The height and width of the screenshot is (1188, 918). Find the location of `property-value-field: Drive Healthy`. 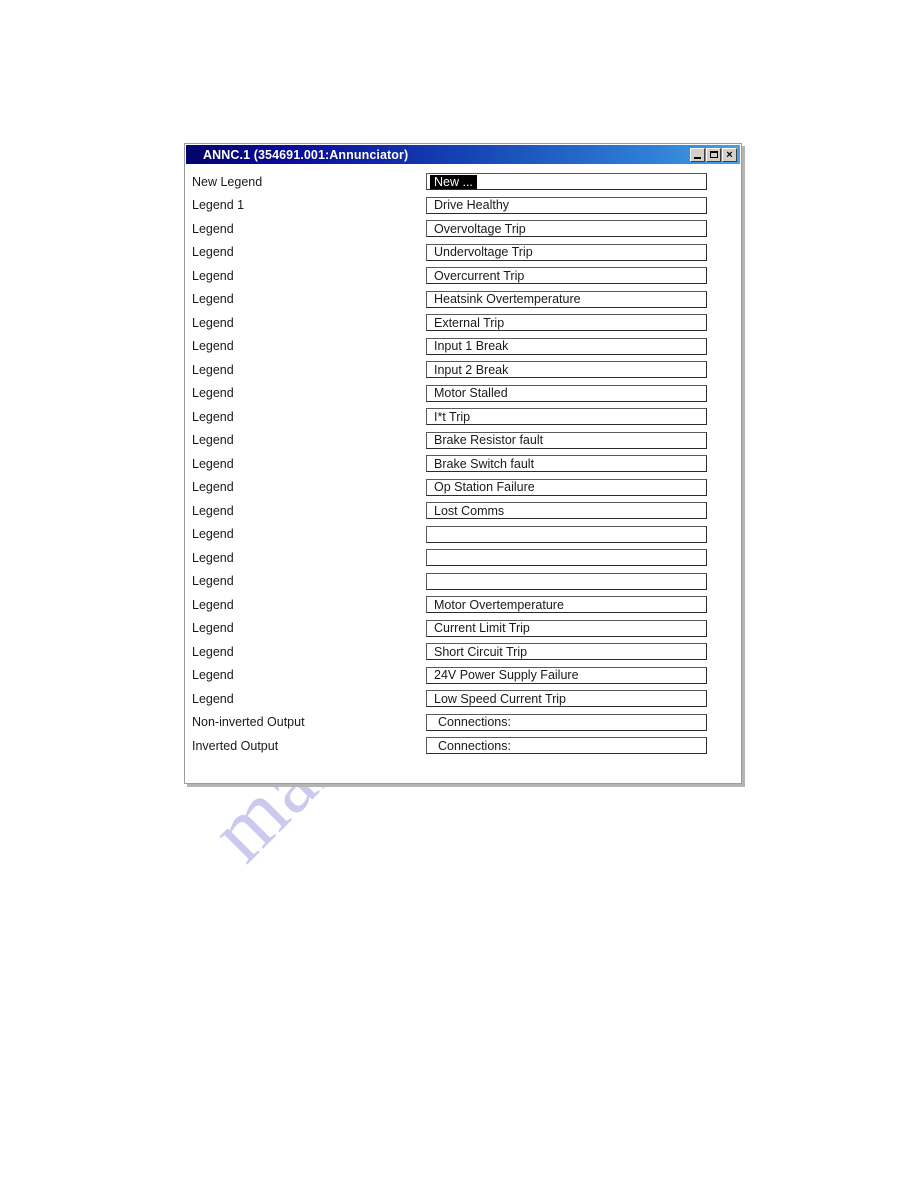

property-value-field: Drive Healthy is located at coordinates (566, 205).